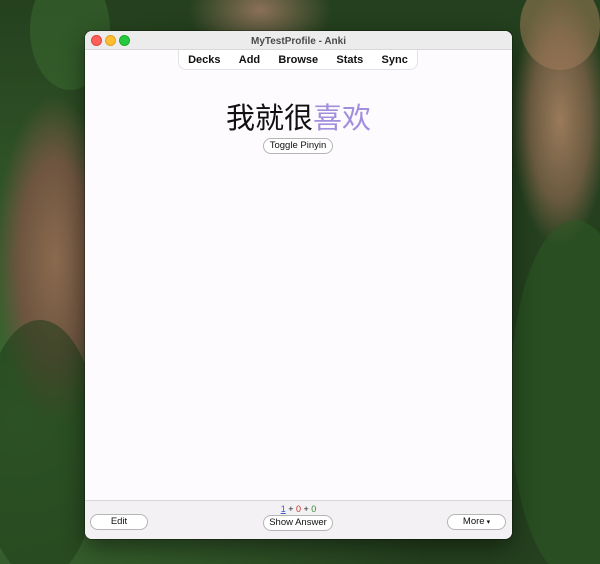 Image resolution: width=600 pixels, height=564 pixels. What do you see at coordinates (342, 118) in the screenshot?
I see `card-text-highlight: 喜欢` at bounding box center [342, 118].